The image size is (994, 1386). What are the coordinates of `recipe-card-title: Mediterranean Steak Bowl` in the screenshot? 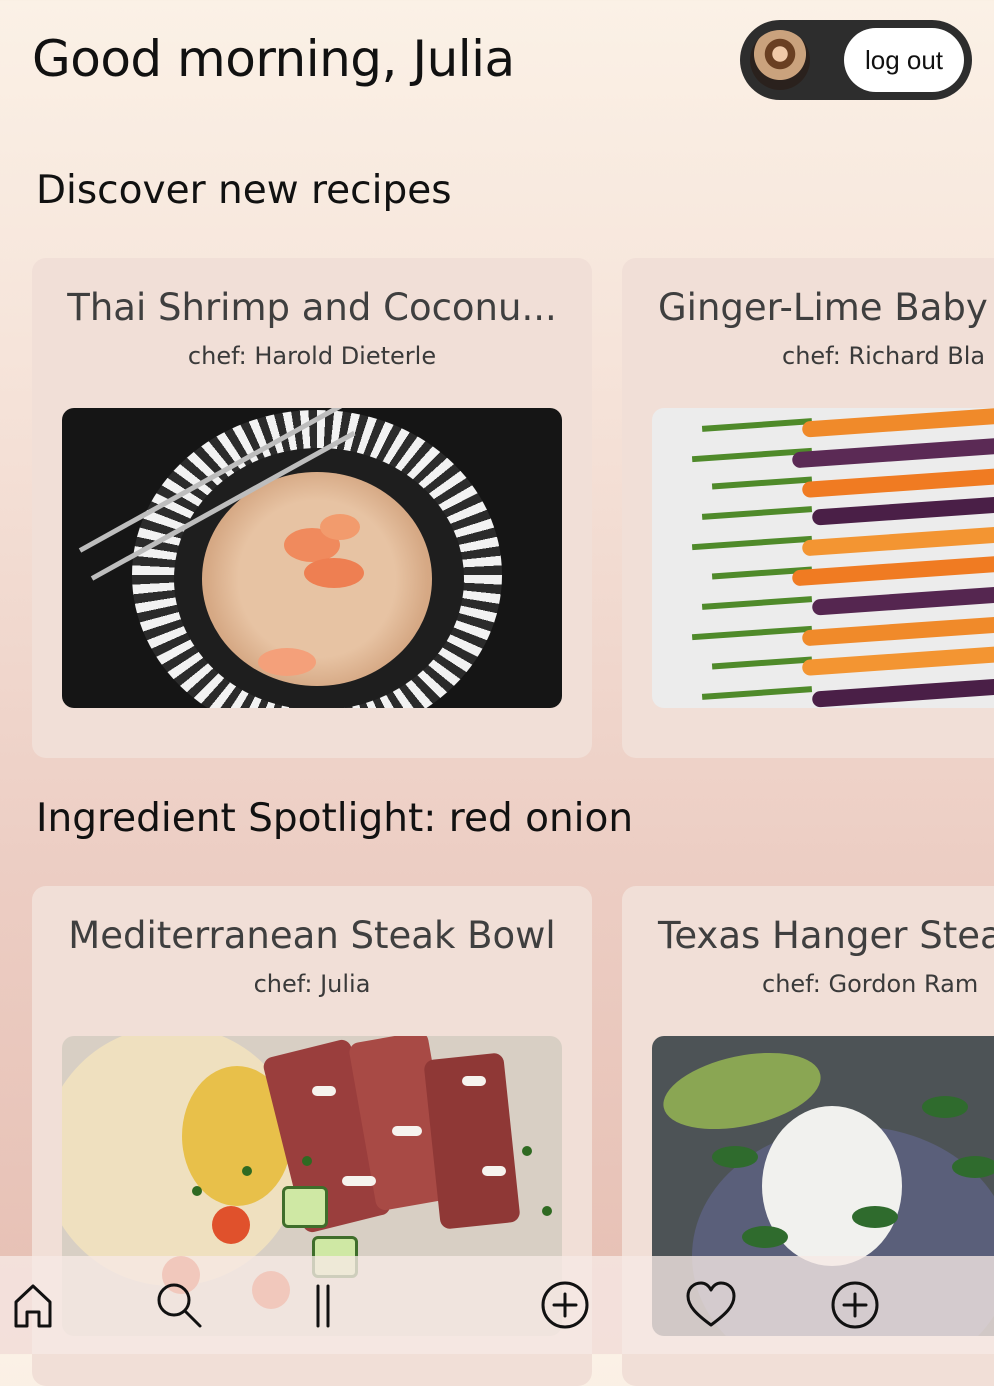 It's located at (312, 935).